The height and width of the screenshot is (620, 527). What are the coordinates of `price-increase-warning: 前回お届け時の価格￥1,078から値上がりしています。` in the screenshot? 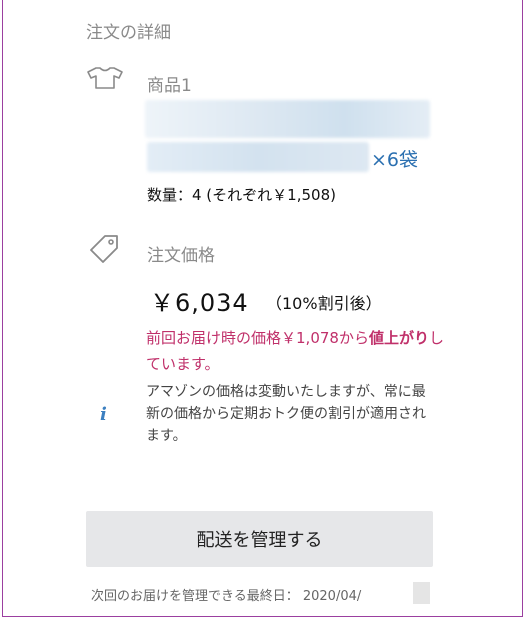 It's located at (296, 351).